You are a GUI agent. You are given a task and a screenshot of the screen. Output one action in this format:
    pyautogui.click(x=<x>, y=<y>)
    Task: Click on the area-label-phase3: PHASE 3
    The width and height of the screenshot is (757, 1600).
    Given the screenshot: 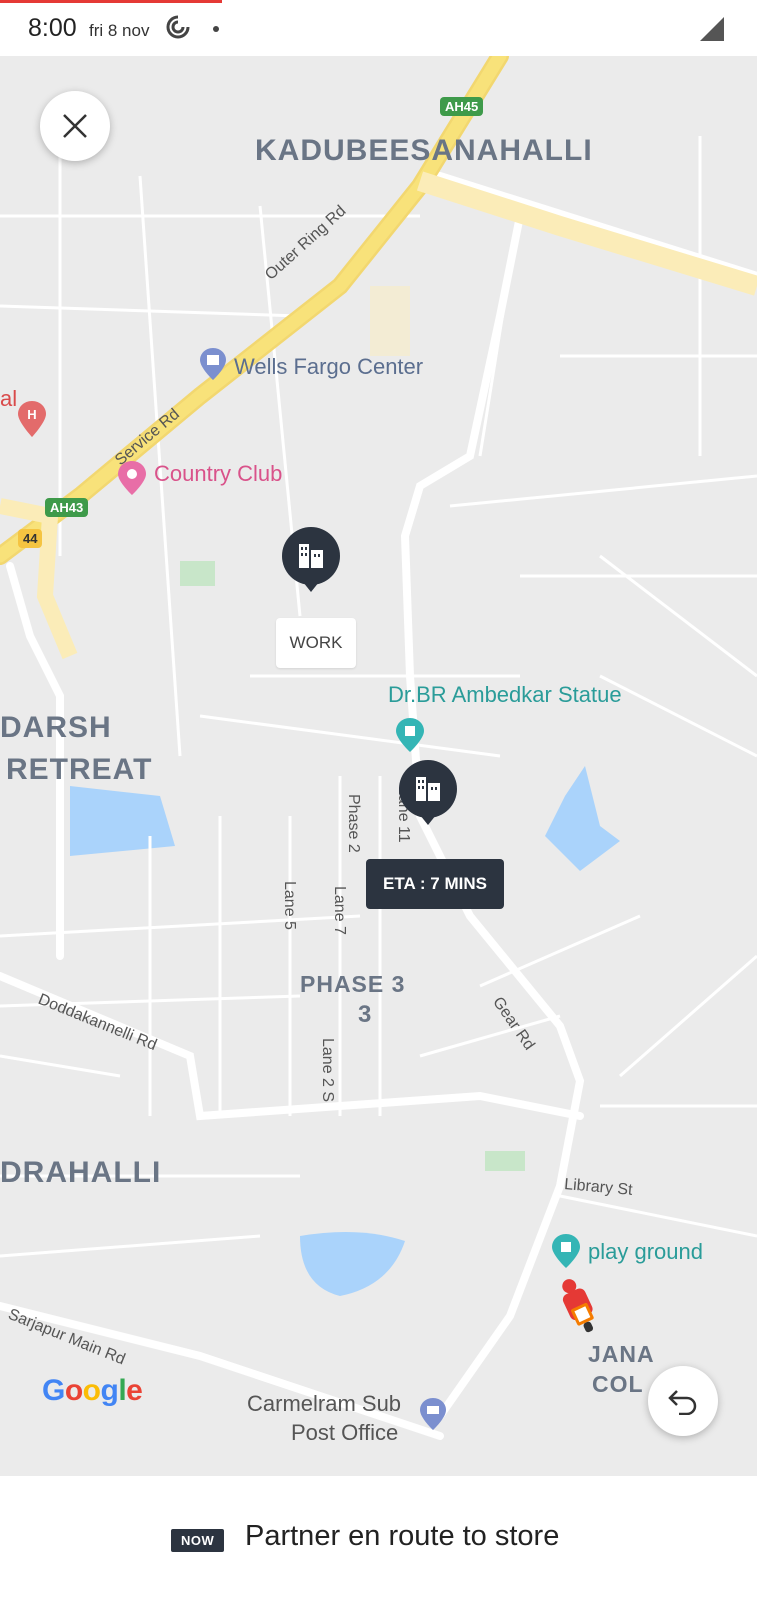 What is the action you would take?
    pyautogui.click(x=353, y=984)
    